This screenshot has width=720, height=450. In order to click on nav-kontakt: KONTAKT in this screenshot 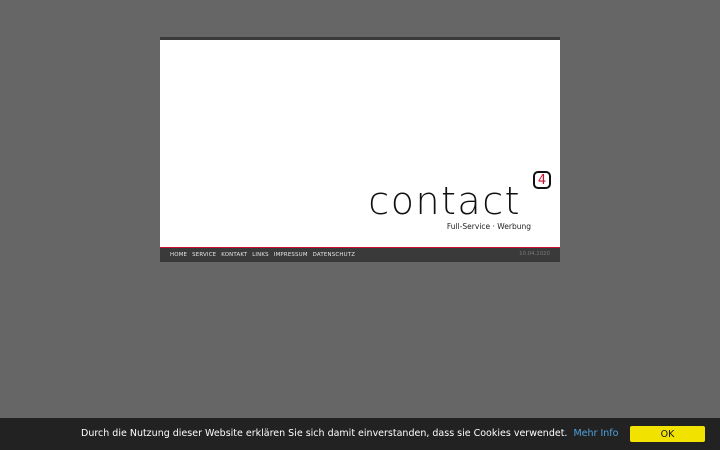, I will do `click(234, 255)`.